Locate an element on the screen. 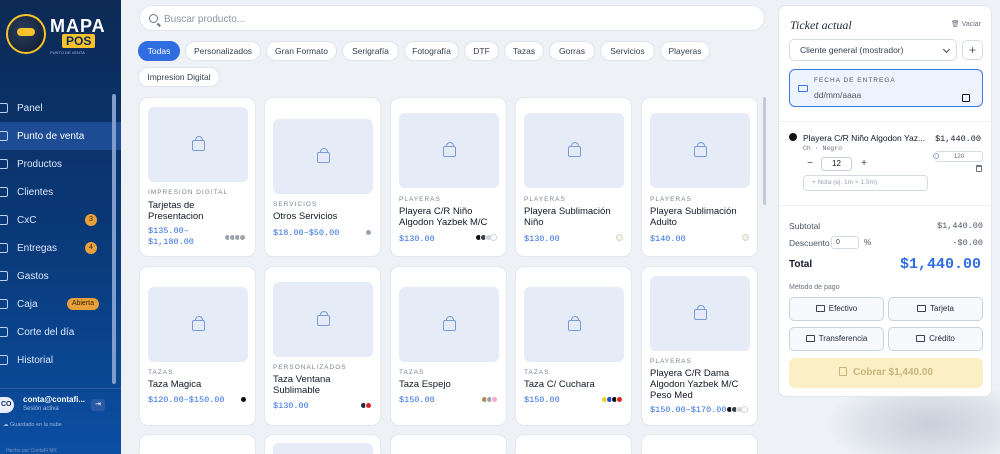  pay-transfer-button: Transferencia is located at coordinates (836, 339).